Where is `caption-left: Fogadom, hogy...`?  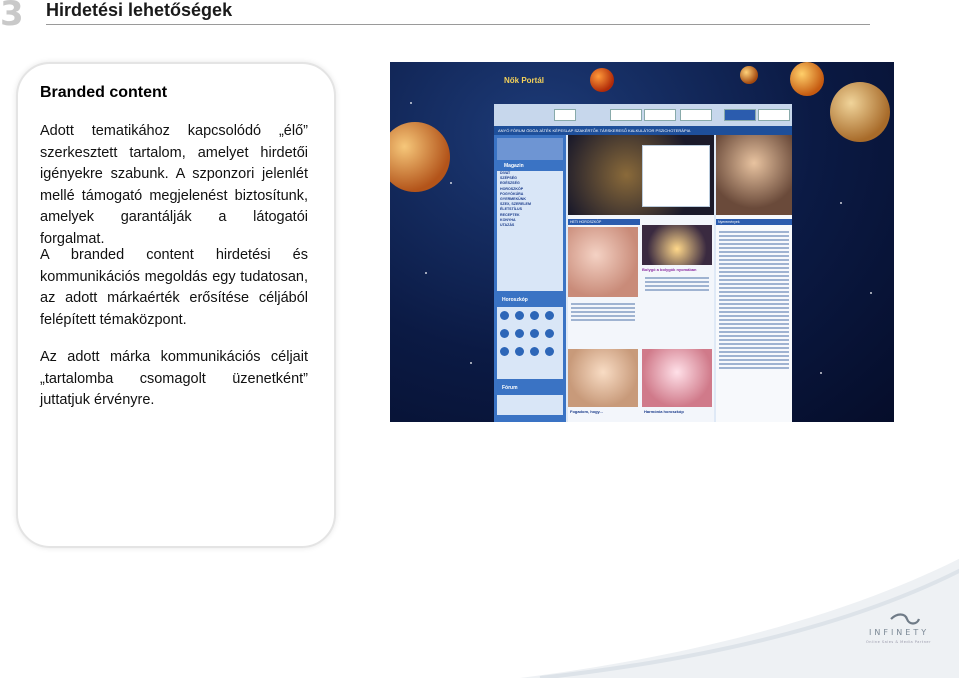 caption-left: Fogadom, hogy... is located at coordinates (586, 411).